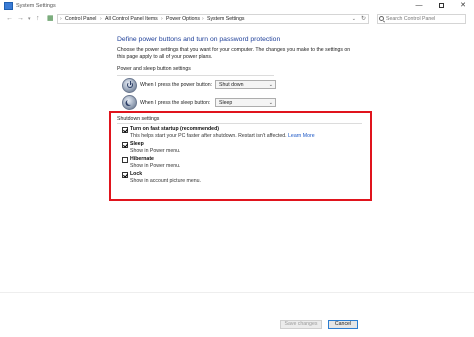  I want to click on close-button: ✕, so click(463, 6).